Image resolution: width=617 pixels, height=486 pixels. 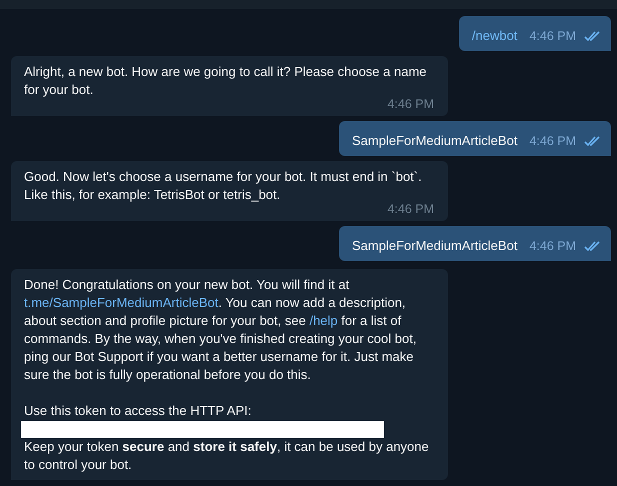 I want to click on message-text: Use this token to access the HTTP API:, so click(x=138, y=411).